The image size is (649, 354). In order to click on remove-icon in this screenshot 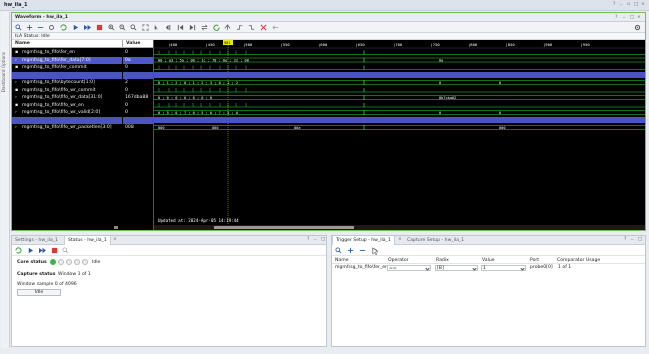, I will do `click(40, 27)`.